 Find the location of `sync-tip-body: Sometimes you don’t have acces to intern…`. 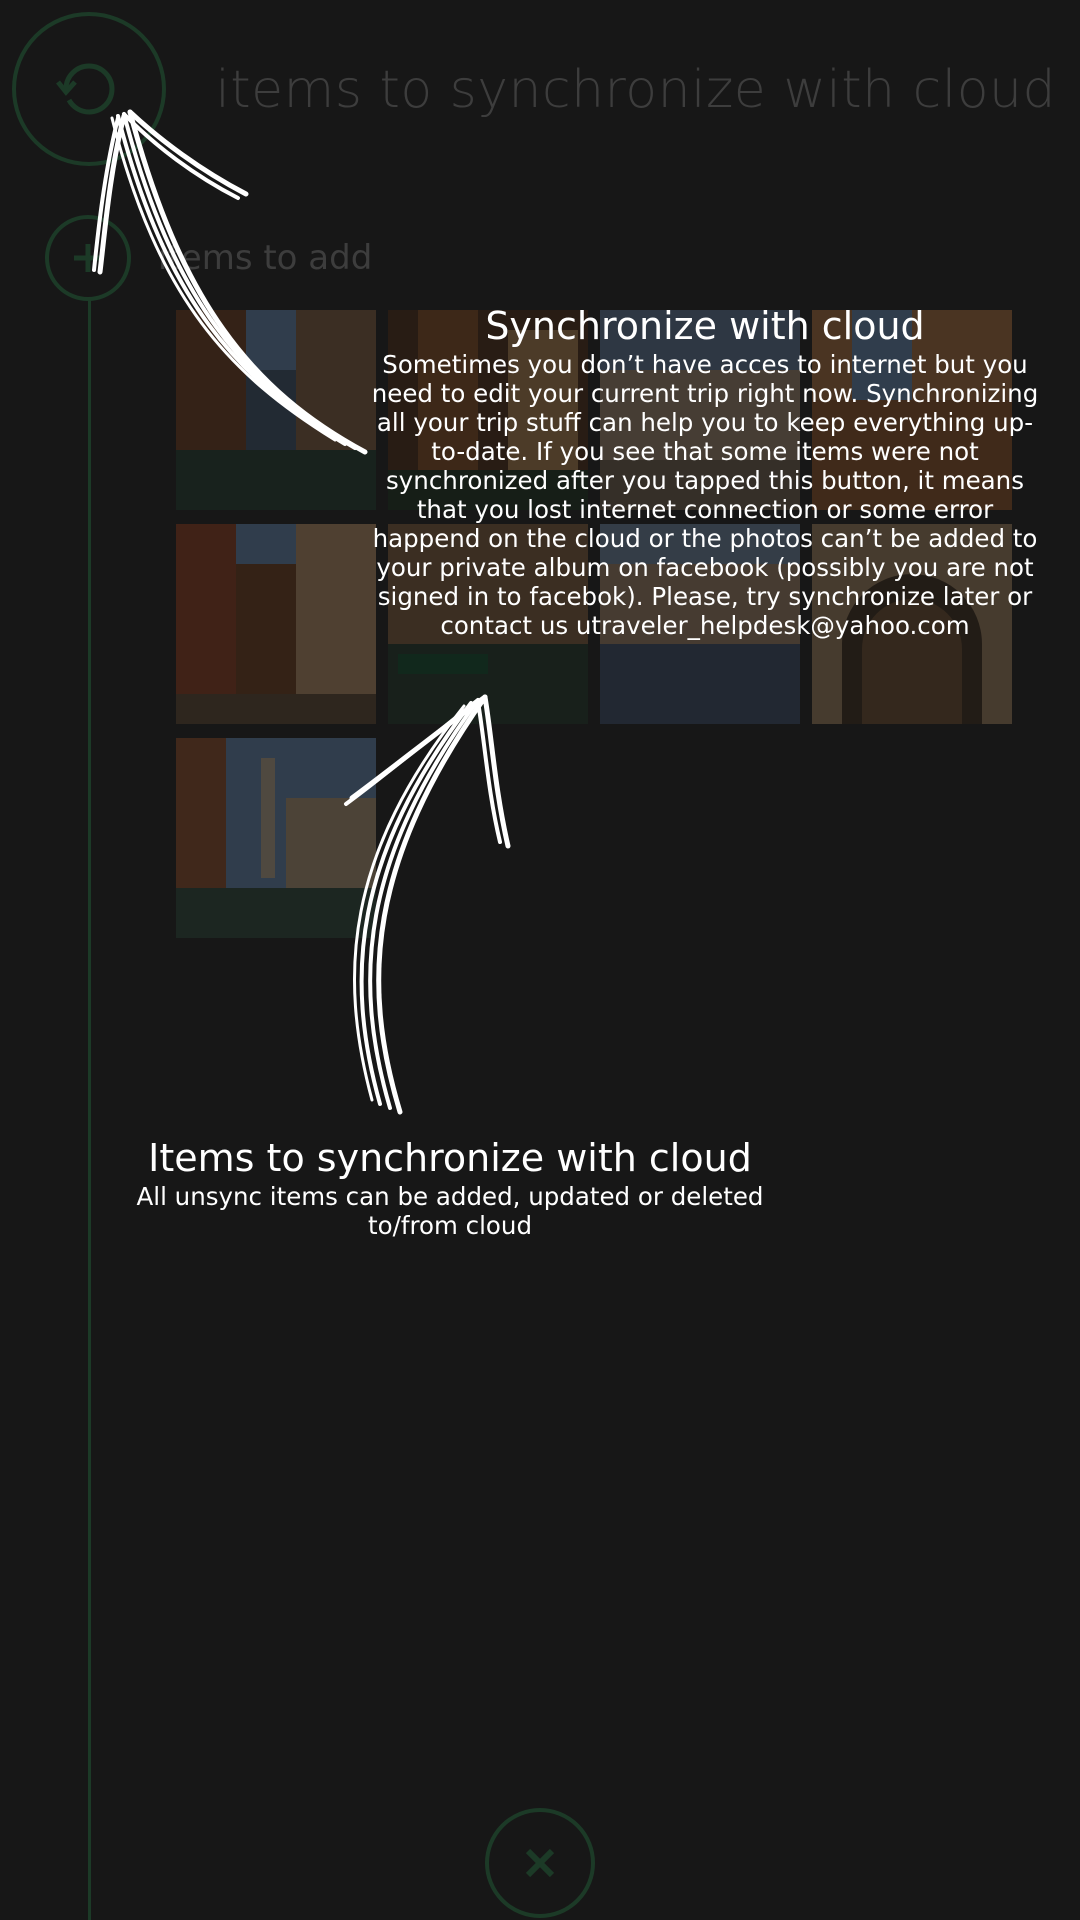

sync-tip-body: Sometimes you don’t have acces to intern… is located at coordinates (705, 495).